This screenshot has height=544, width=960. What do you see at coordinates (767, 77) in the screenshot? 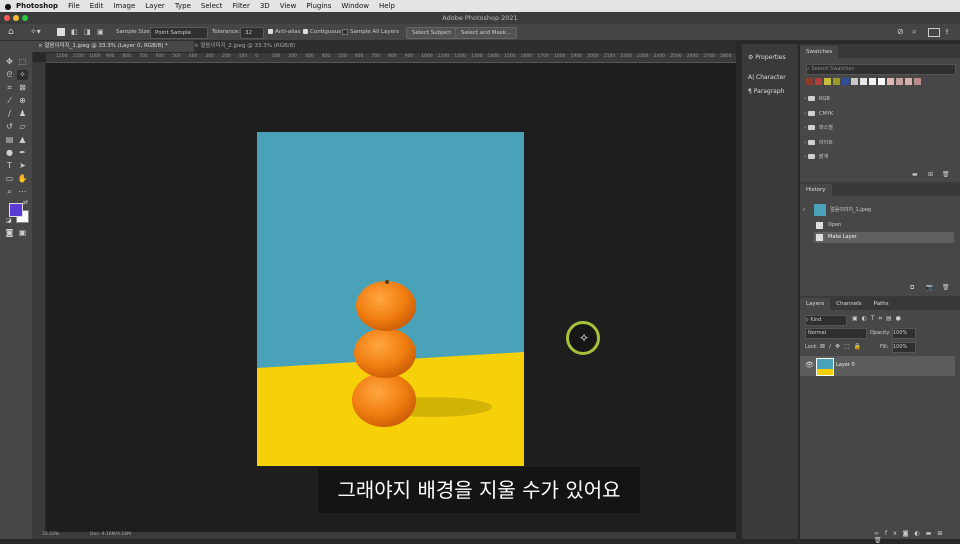
I see `character-panel-button: A| Character` at bounding box center [767, 77].